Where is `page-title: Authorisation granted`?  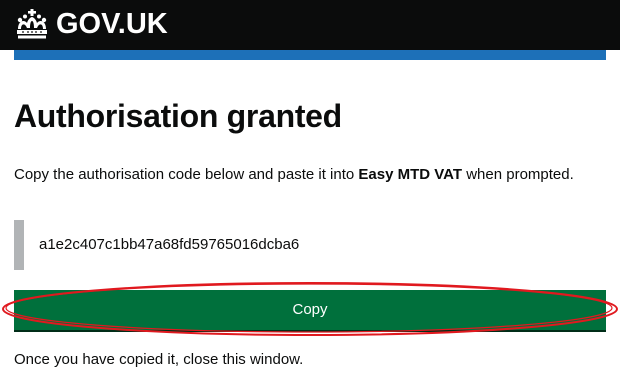
page-title: Authorisation granted is located at coordinates (178, 116).